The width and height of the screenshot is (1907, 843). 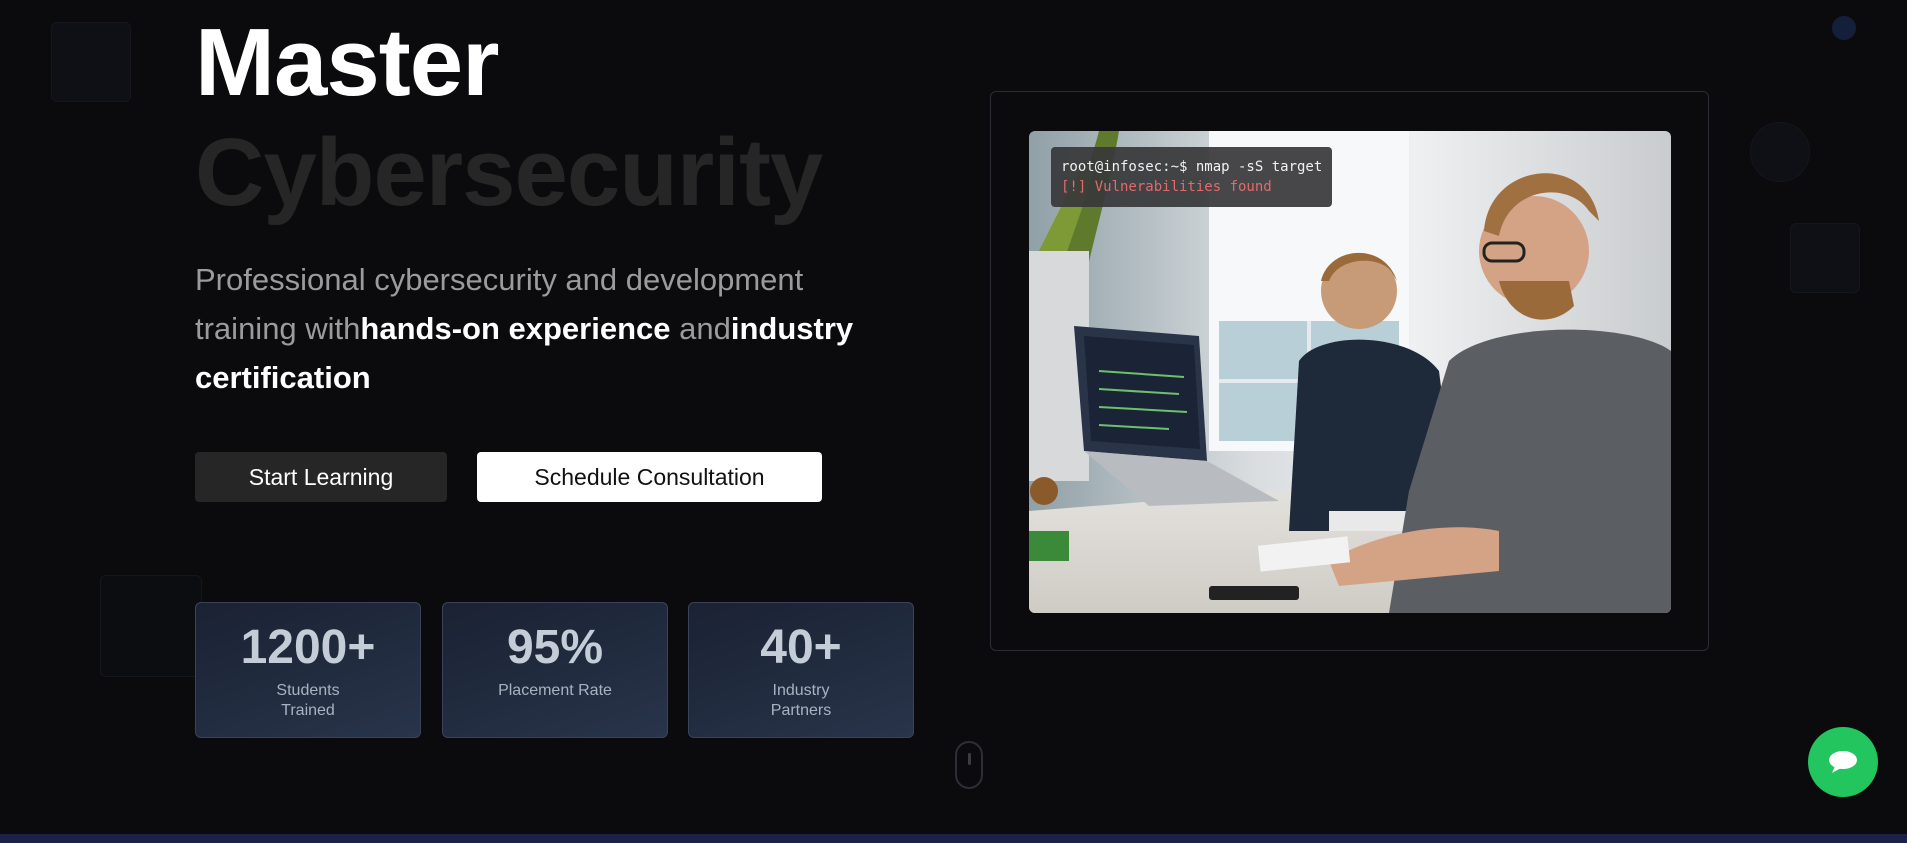 I want to click on mouse-scroll-icon, so click(x=969, y=765).